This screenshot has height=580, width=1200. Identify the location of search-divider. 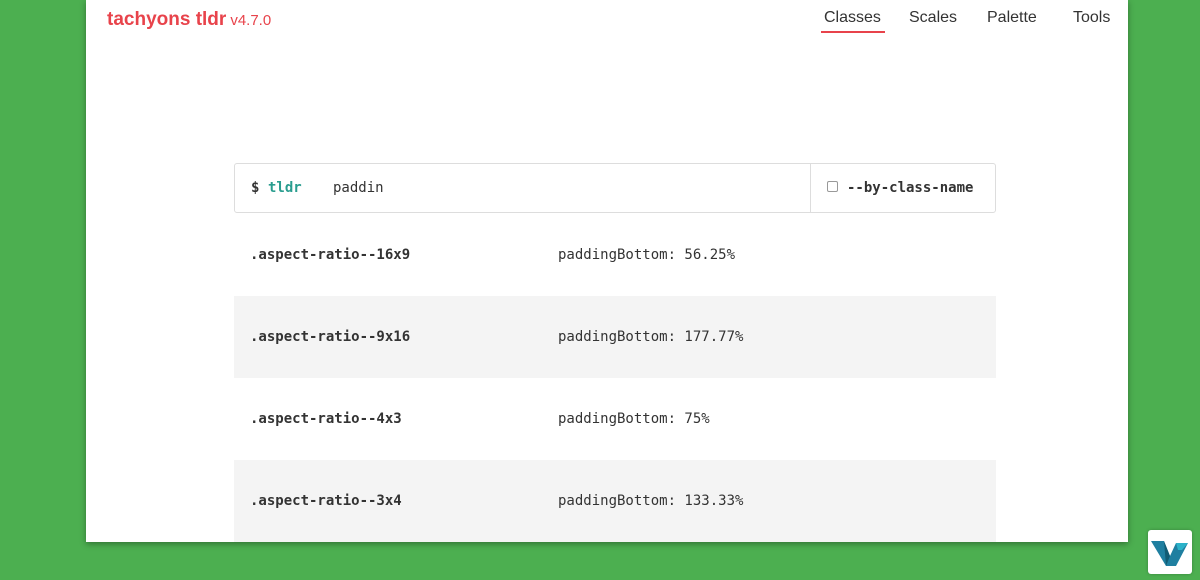
(810, 188).